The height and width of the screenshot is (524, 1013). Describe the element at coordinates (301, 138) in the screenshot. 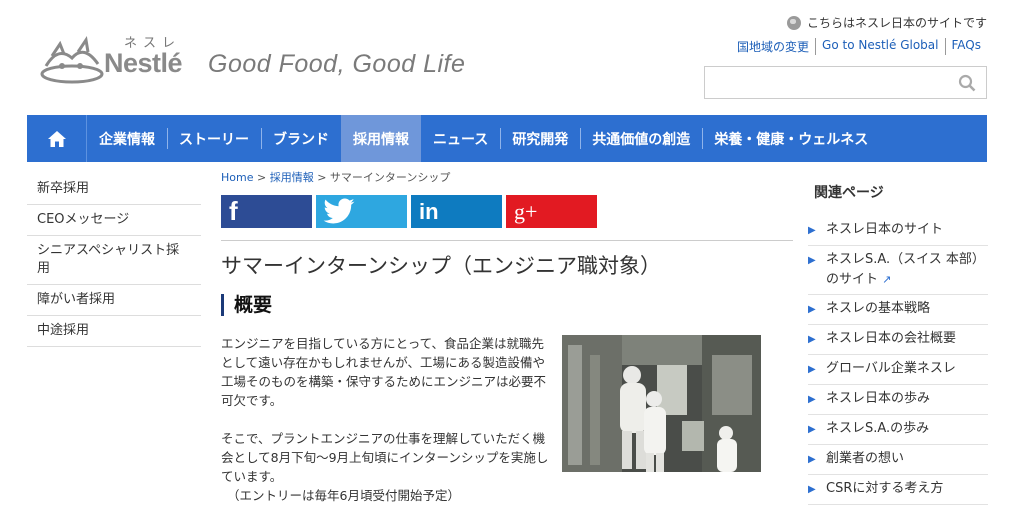

I see `nav-item-brands: ブランド` at that location.